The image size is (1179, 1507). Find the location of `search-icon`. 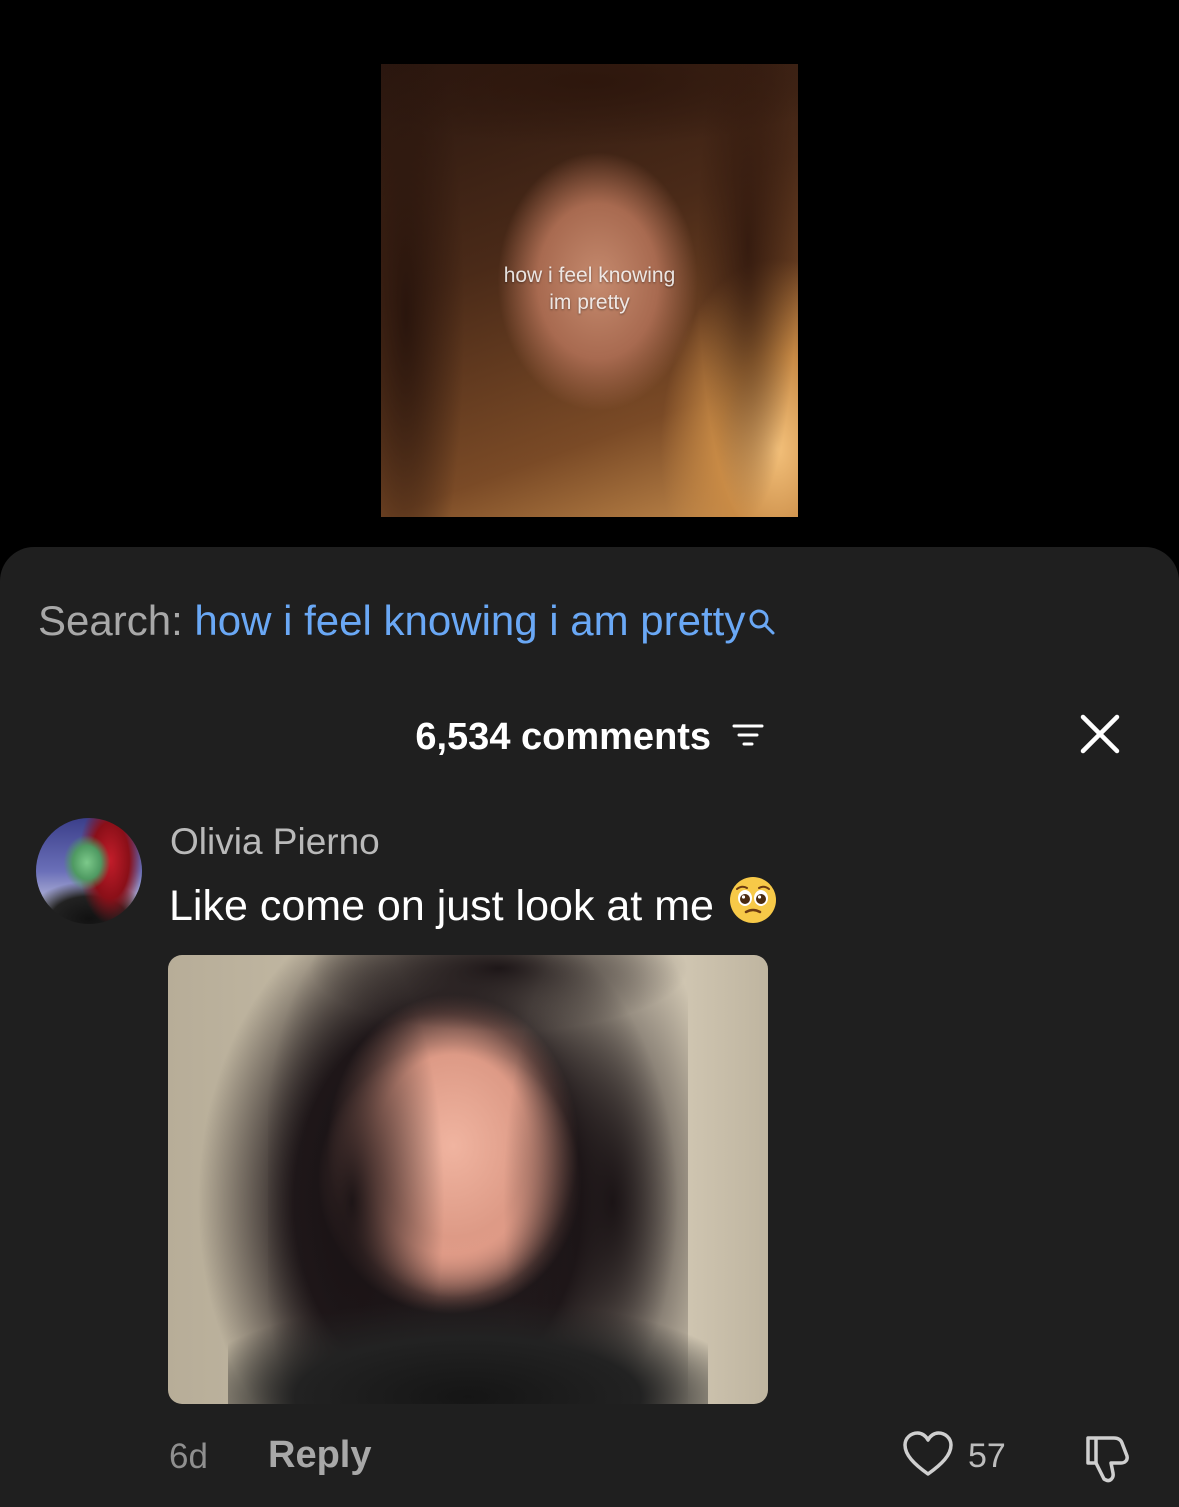

search-icon is located at coordinates (762, 623).